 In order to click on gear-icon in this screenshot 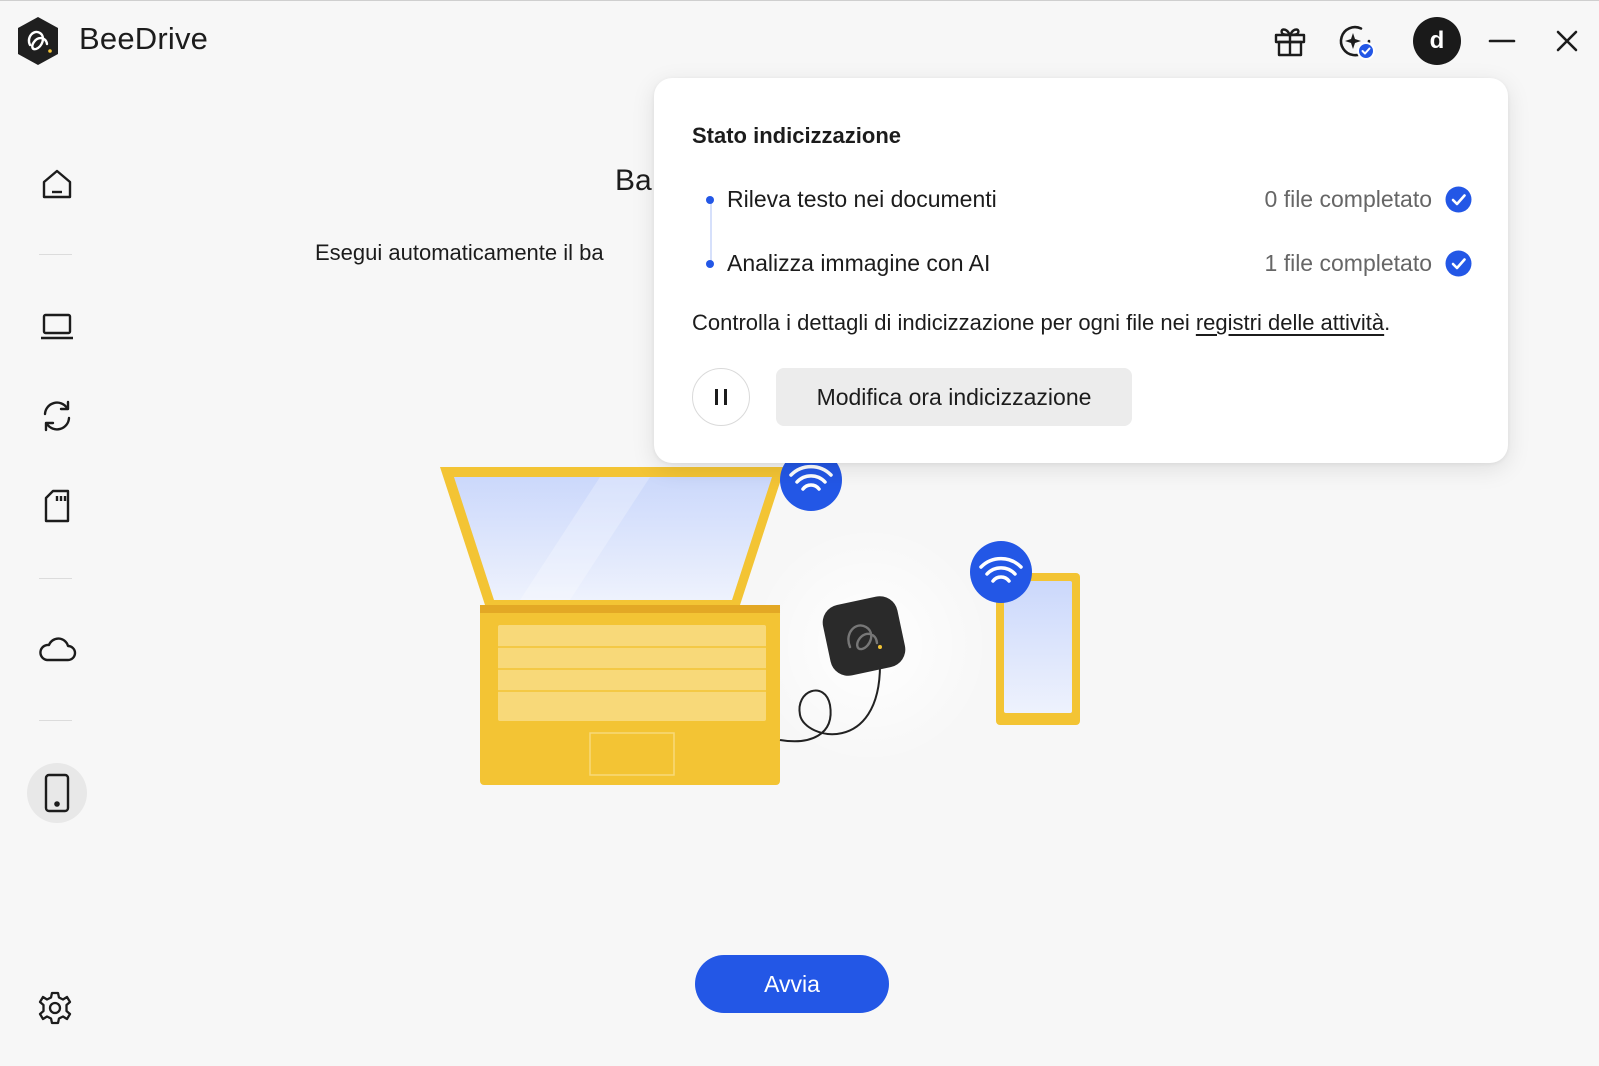, I will do `click(55, 1008)`.